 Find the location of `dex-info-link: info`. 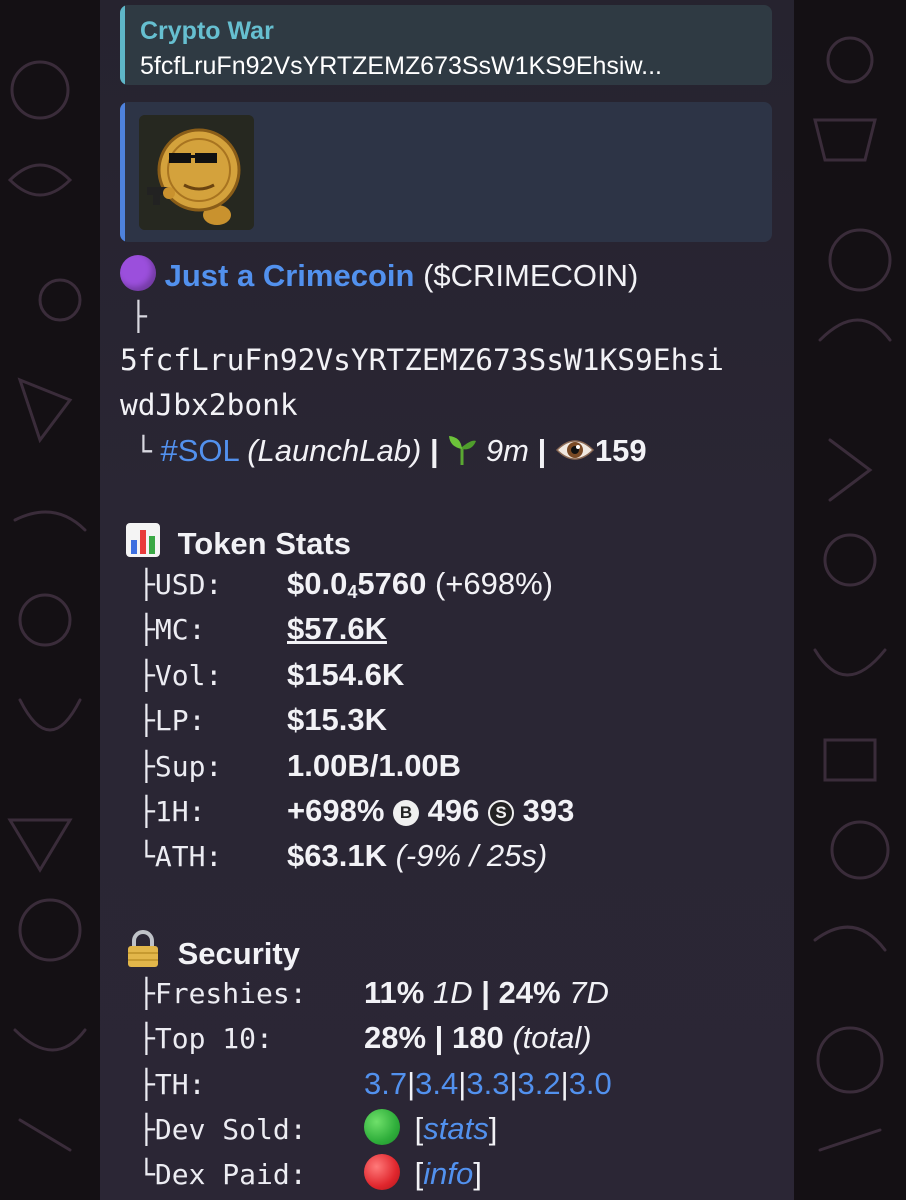

dex-info-link: info is located at coordinates (448, 1173).